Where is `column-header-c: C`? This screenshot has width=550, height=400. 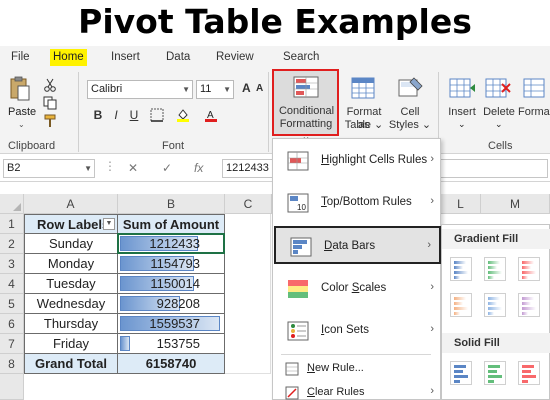
column-header-c: C is located at coordinates (248, 204).